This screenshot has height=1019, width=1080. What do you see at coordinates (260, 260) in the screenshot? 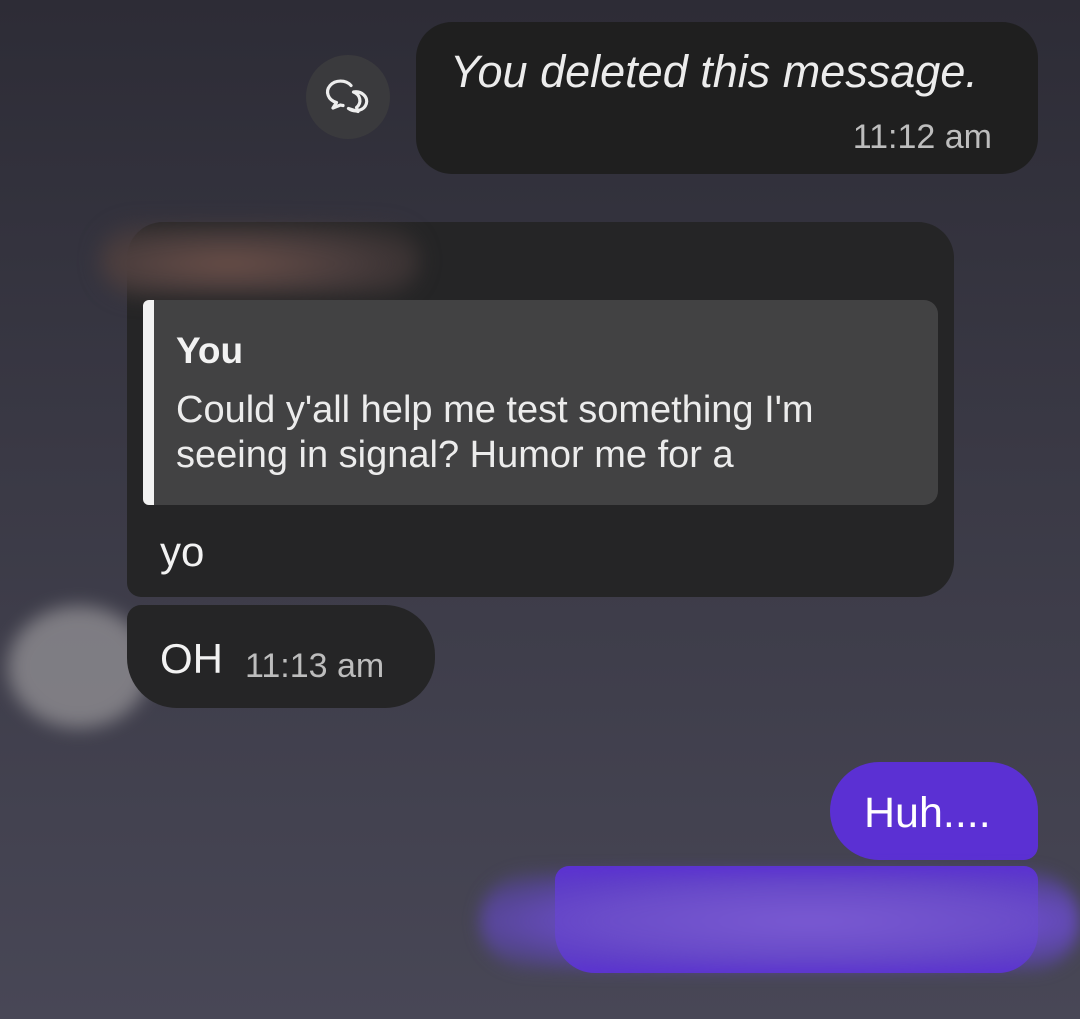
I see `blurred-sender-name` at bounding box center [260, 260].